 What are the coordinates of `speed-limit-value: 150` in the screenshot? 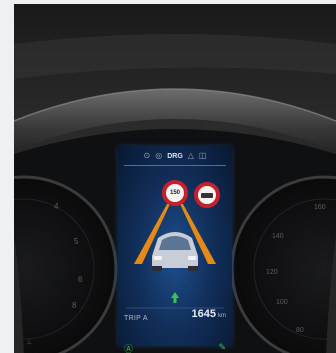 It's located at (174, 193).